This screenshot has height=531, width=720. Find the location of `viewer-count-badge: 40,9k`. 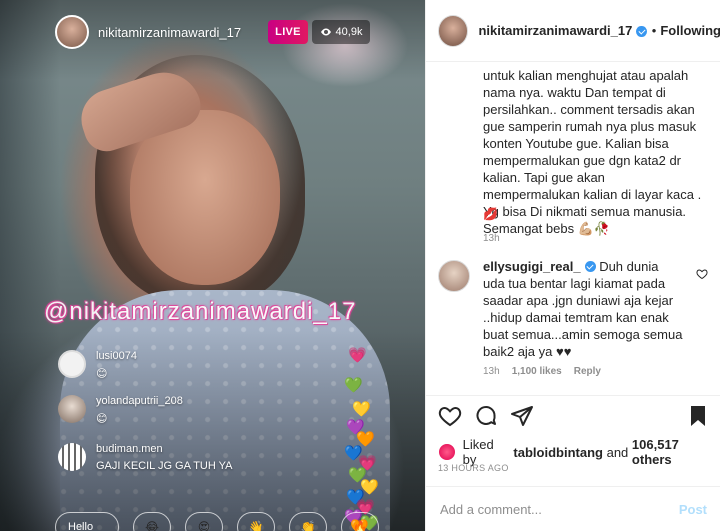

viewer-count-badge: 40,9k is located at coordinates (341, 32).